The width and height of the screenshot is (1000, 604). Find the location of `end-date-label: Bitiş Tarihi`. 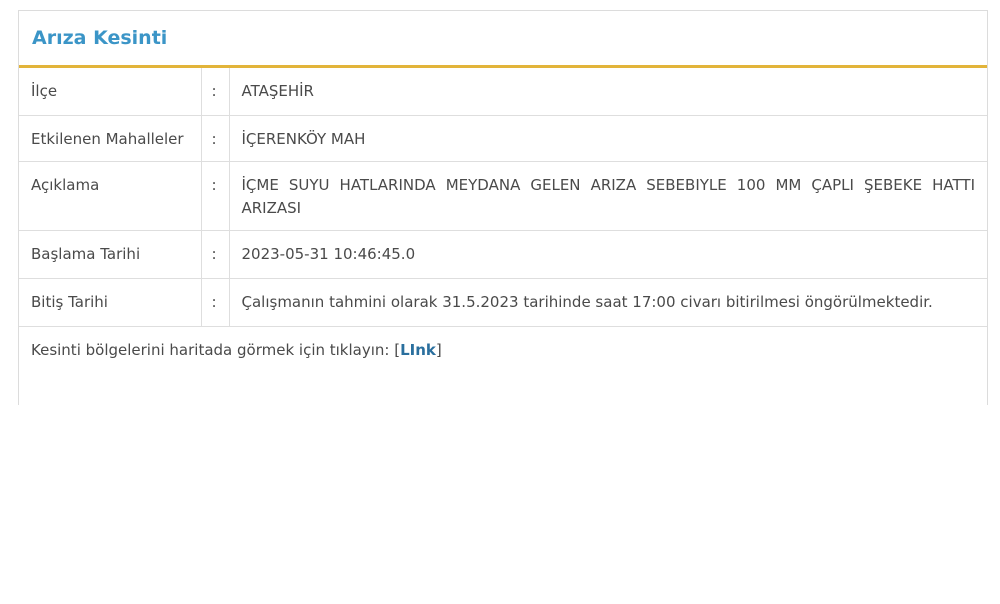

end-date-label: Bitiş Tarihi is located at coordinates (110, 302).